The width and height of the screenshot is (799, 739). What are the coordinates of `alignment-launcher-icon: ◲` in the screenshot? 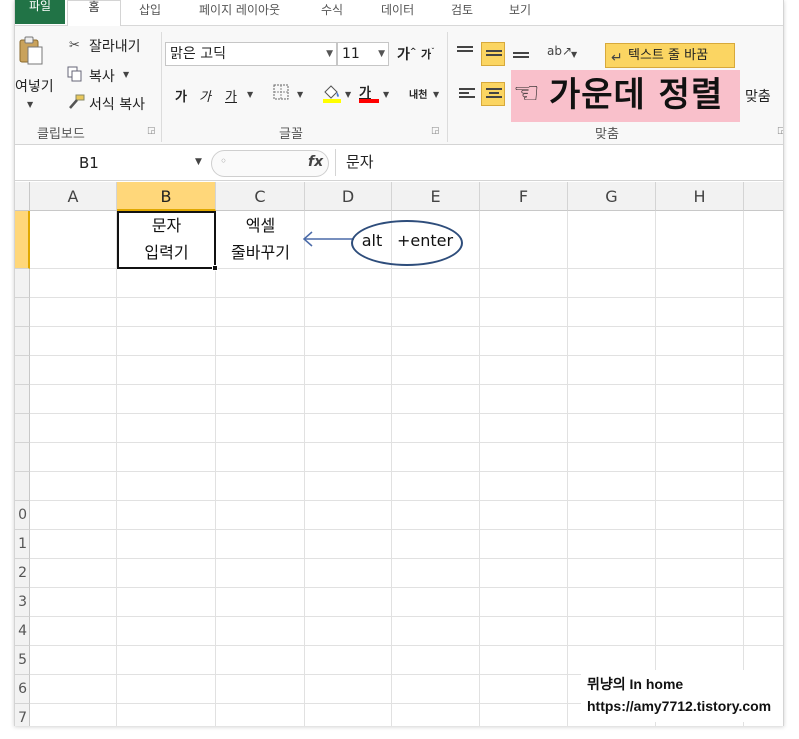 It's located at (780, 131).